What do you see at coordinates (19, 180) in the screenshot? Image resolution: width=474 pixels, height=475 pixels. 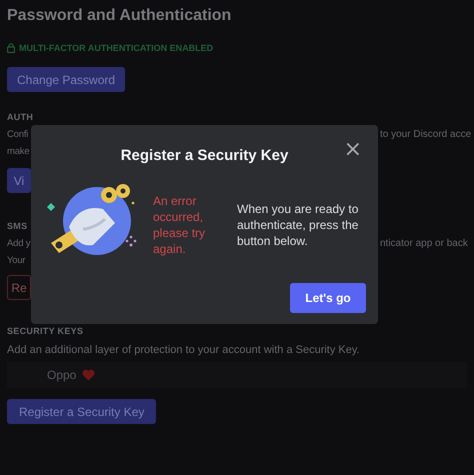 I see `view-button: Vi` at bounding box center [19, 180].